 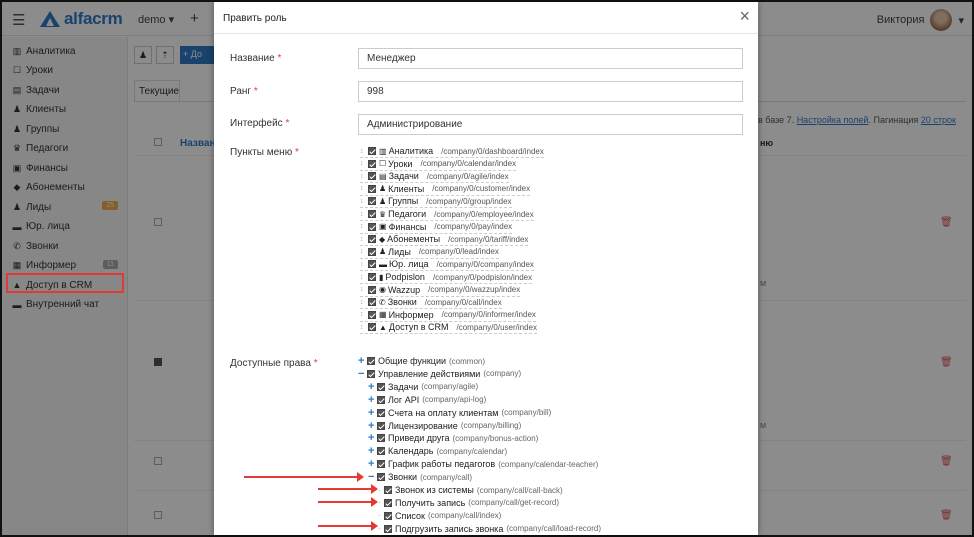 What do you see at coordinates (452, 151) in the screenshot?
I see `menu-item-row: ↕ ▥ Аналитика/company/0/dashboard/index` at bounding box center [452, 151].